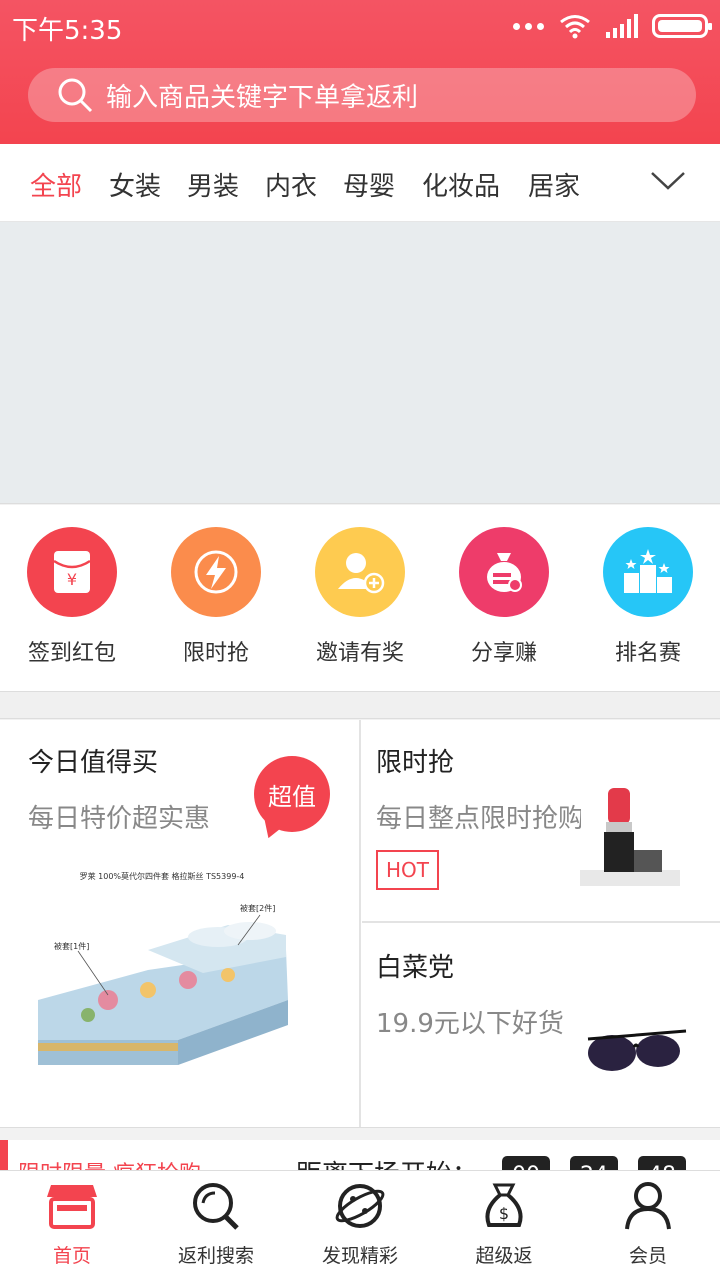  Describe the element at coordinates (71, 946) in the screenshot. I see `product-tag-1: 被套[1件]` at that location.